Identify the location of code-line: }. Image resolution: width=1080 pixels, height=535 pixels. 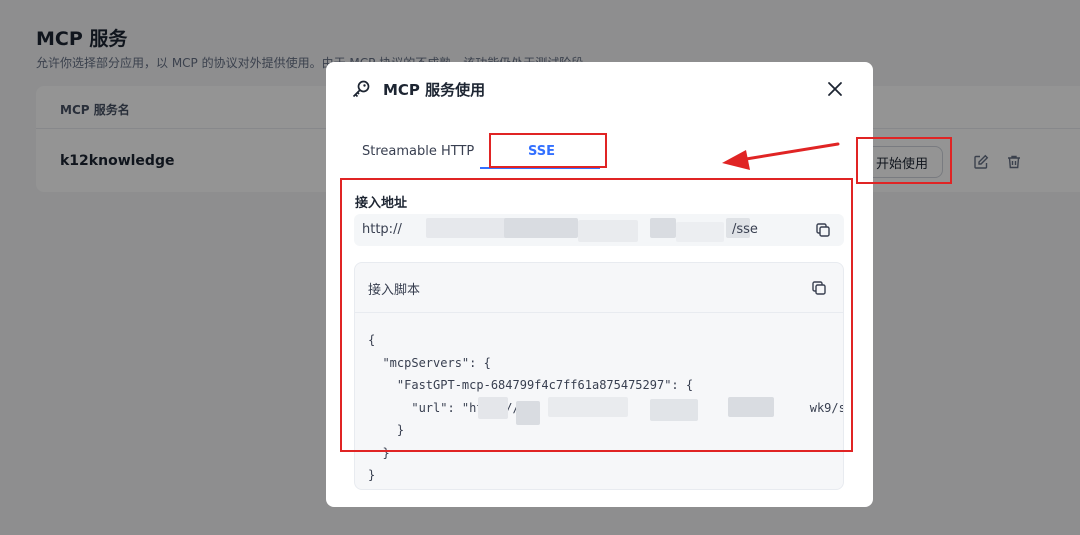
(372, 475).